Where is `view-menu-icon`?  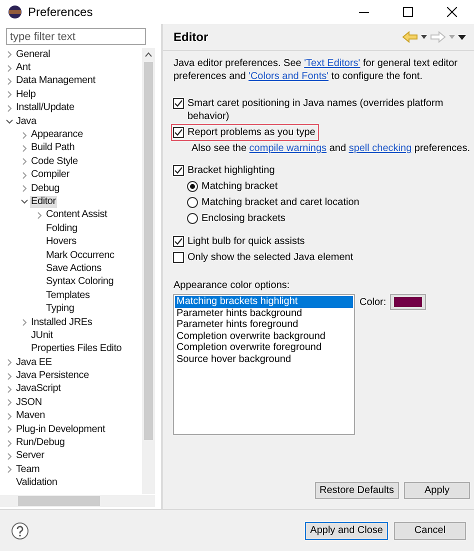
view-menu-icon is located at coordinates (462, 37).